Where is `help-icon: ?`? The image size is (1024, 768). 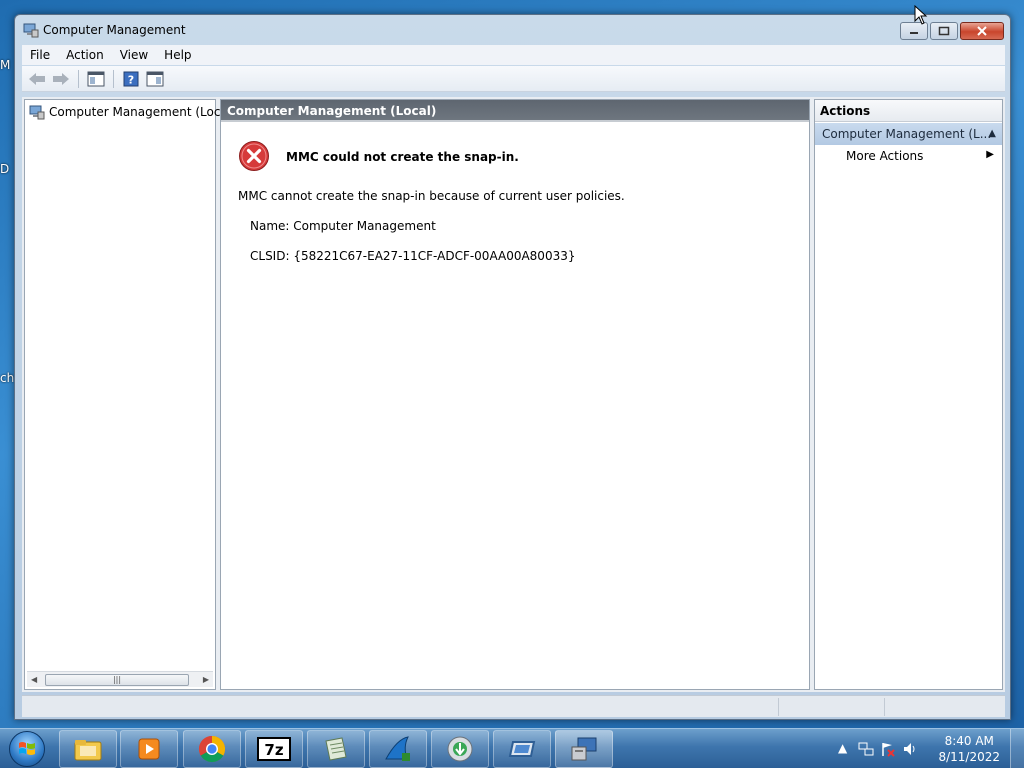
help-icon: ? is located at coordinates (131, 78).